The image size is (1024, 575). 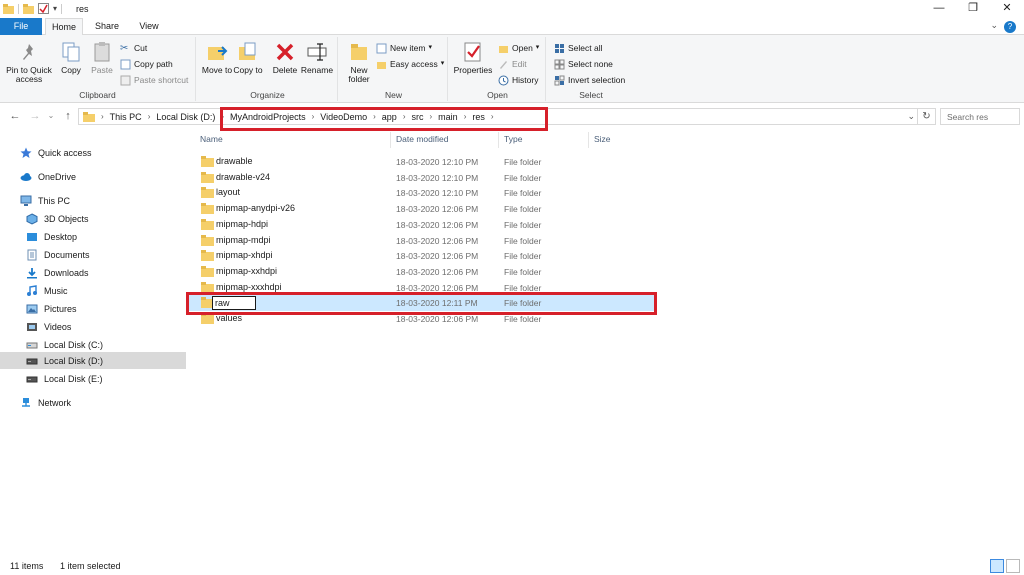 What do you see at coordinates (93, 360) in the screenshot?
I see `nav-item-local-disk-d: Local Disk (D:)` at bounding box center [93, 360].